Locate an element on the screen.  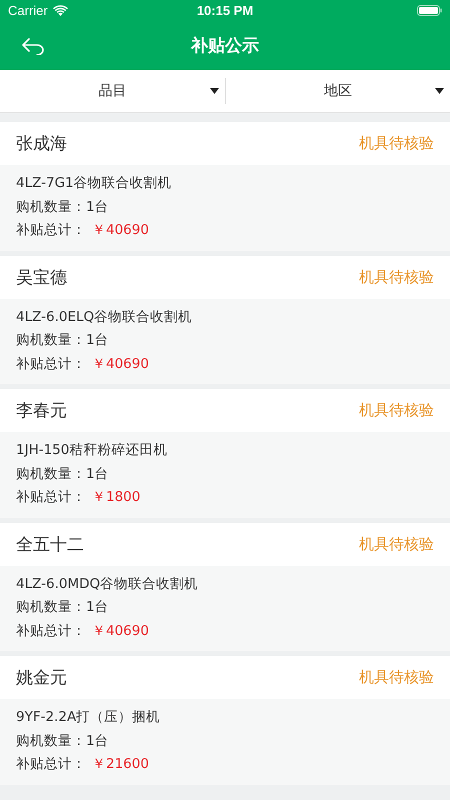
machine-model: 4LZ-6.0ELQ谷物联合收割机 is located at coordinates (105, 317).